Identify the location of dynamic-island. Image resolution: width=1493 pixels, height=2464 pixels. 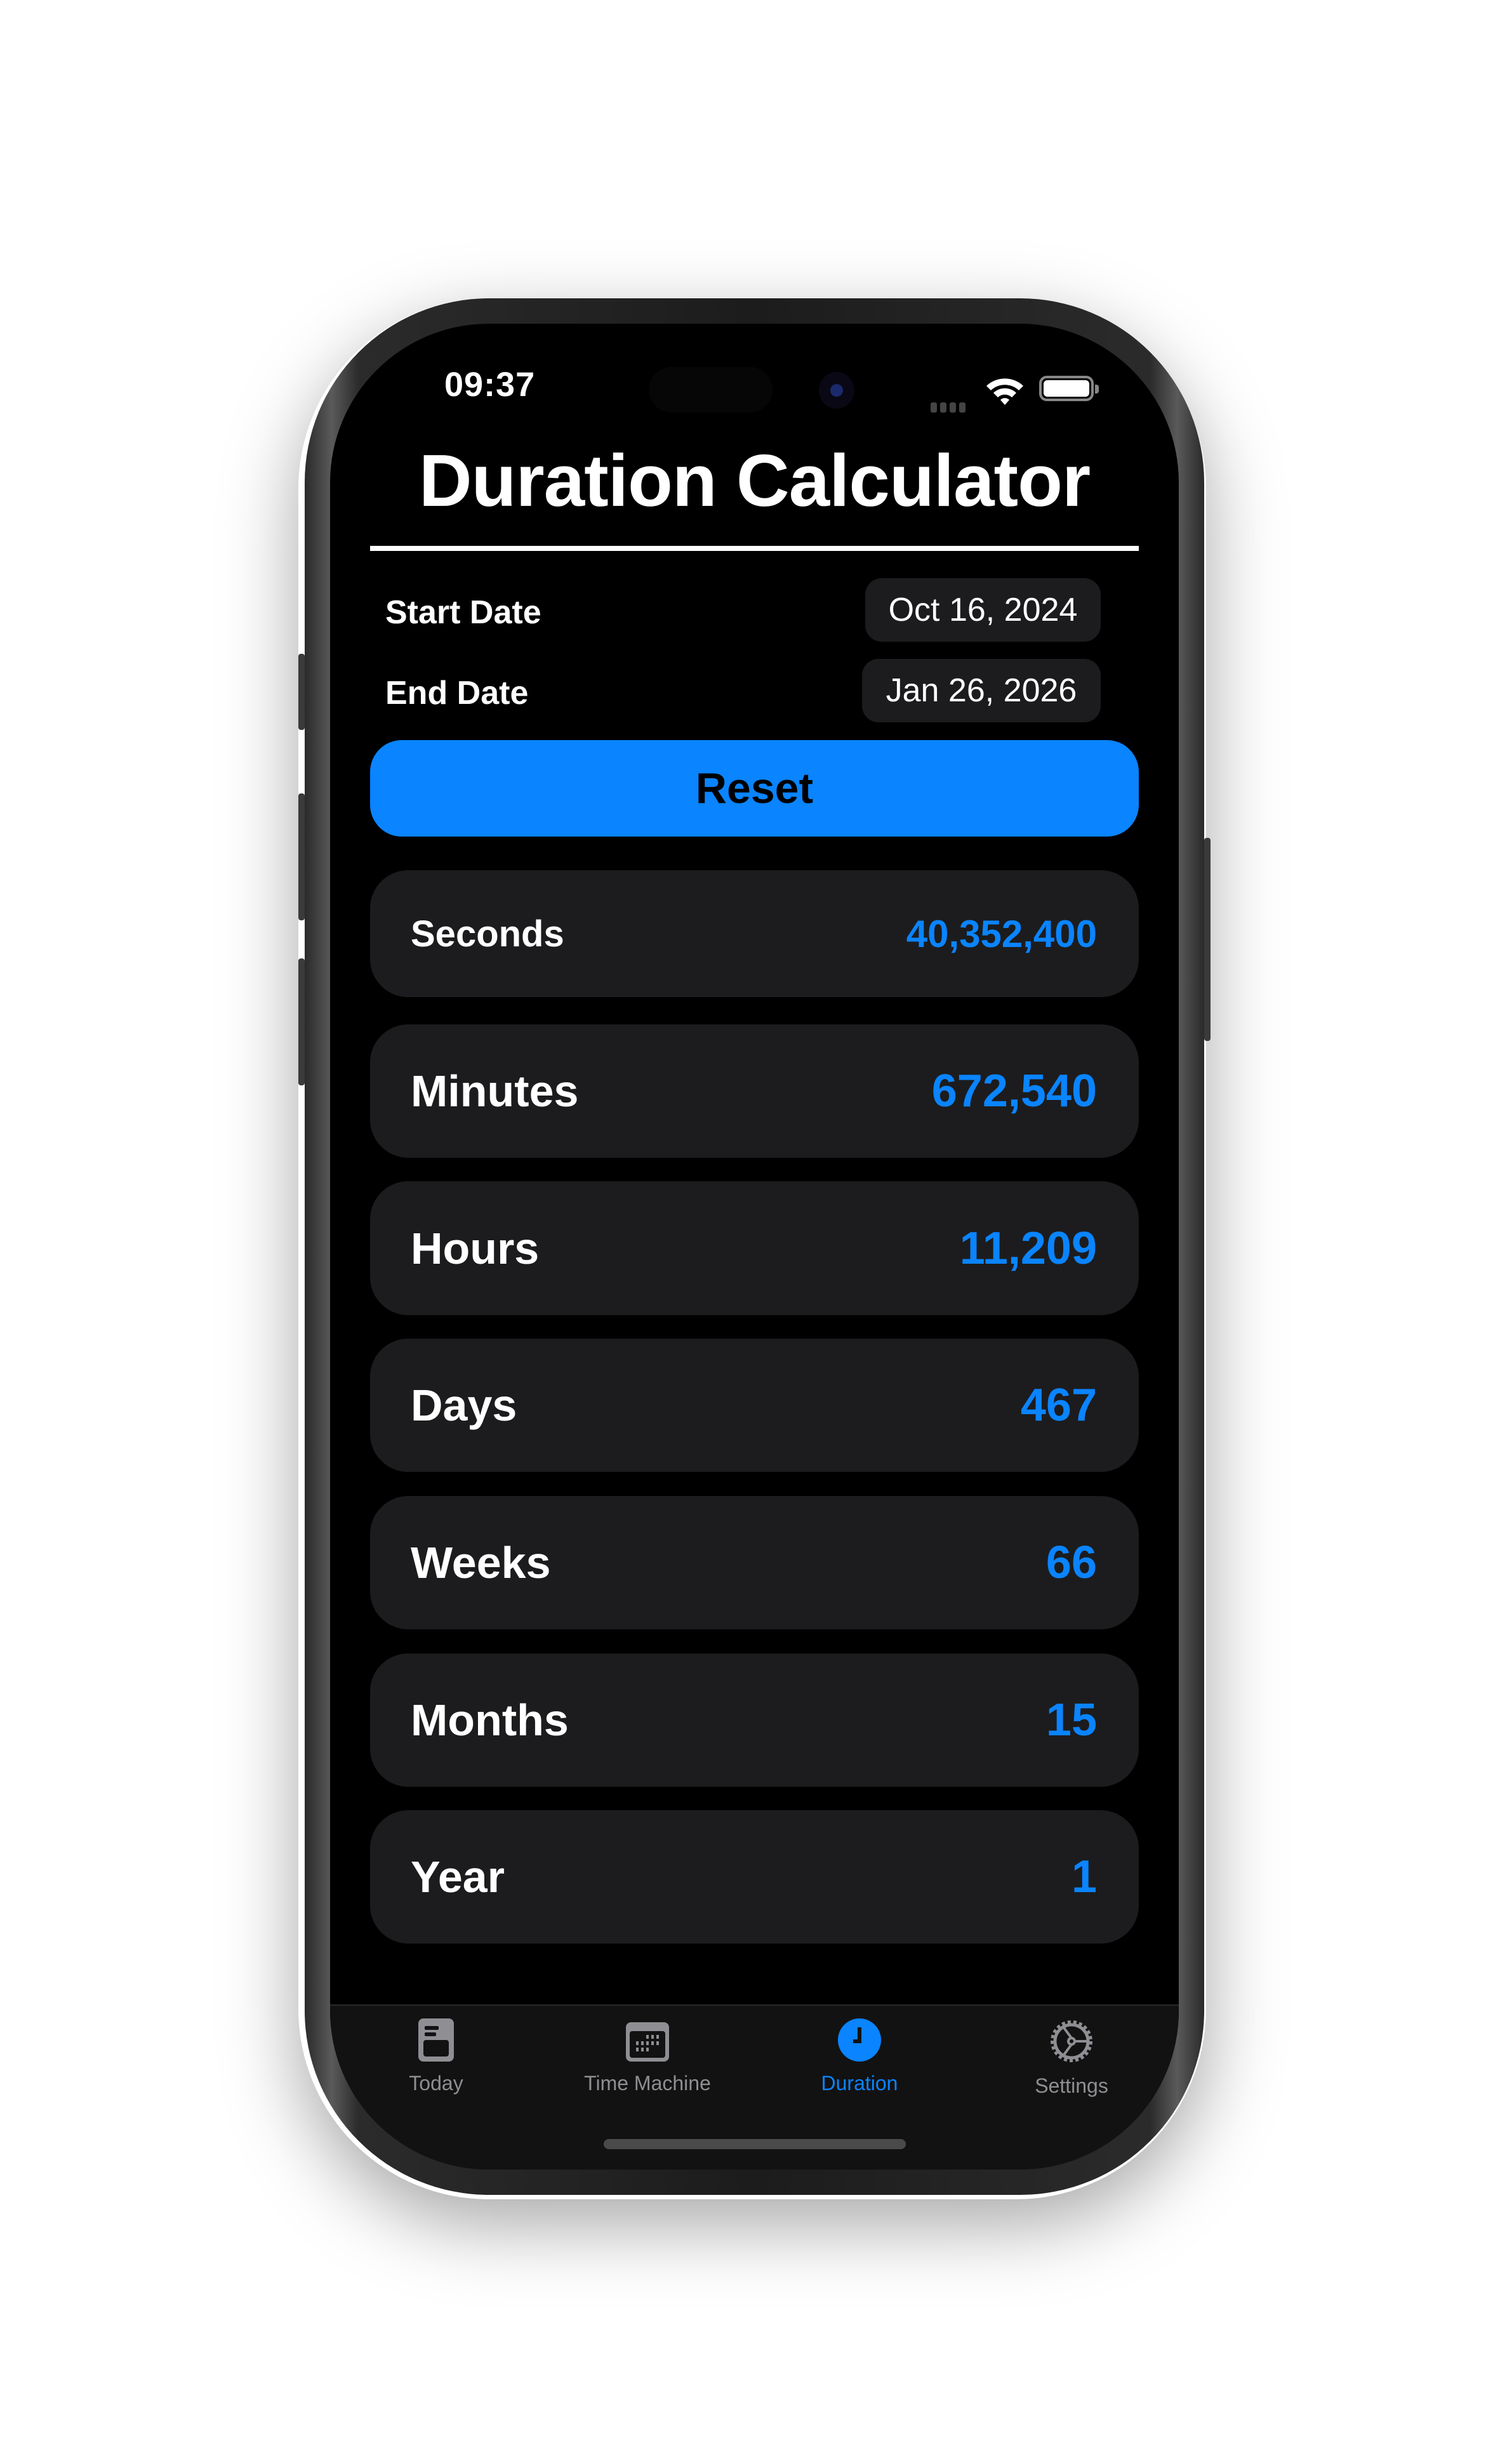
(711, 390).